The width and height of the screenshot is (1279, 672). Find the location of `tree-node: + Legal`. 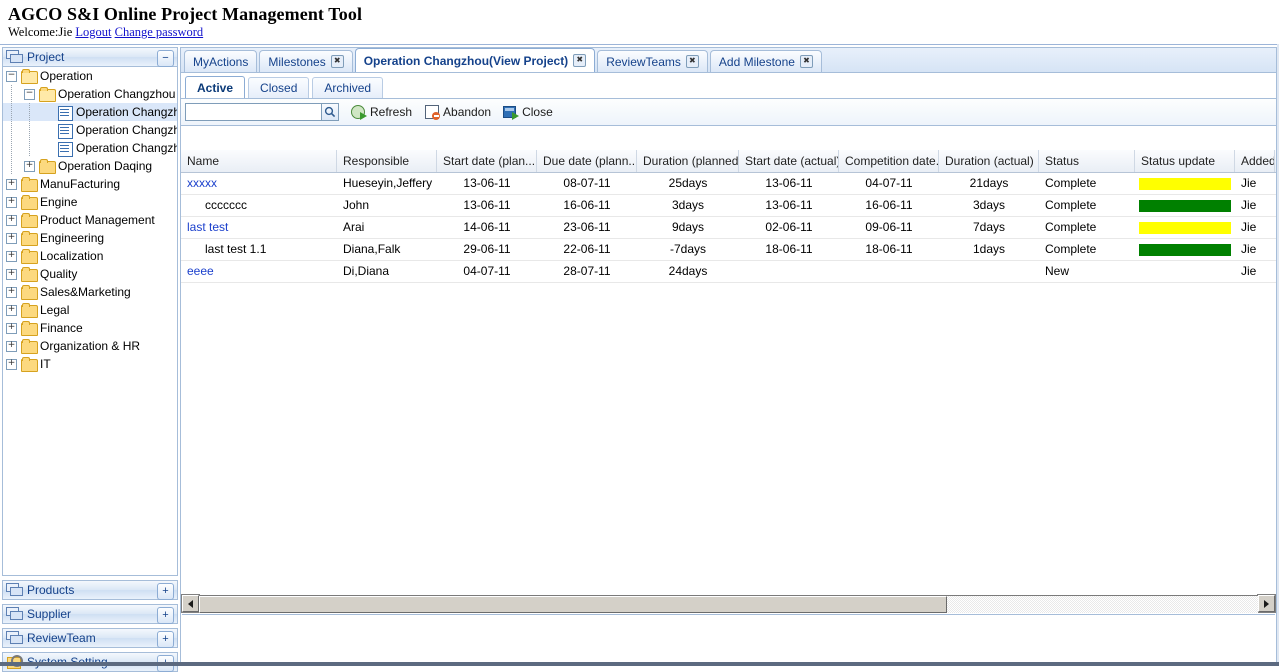

tree-node: + Legal is located at coordinates (90, 310).